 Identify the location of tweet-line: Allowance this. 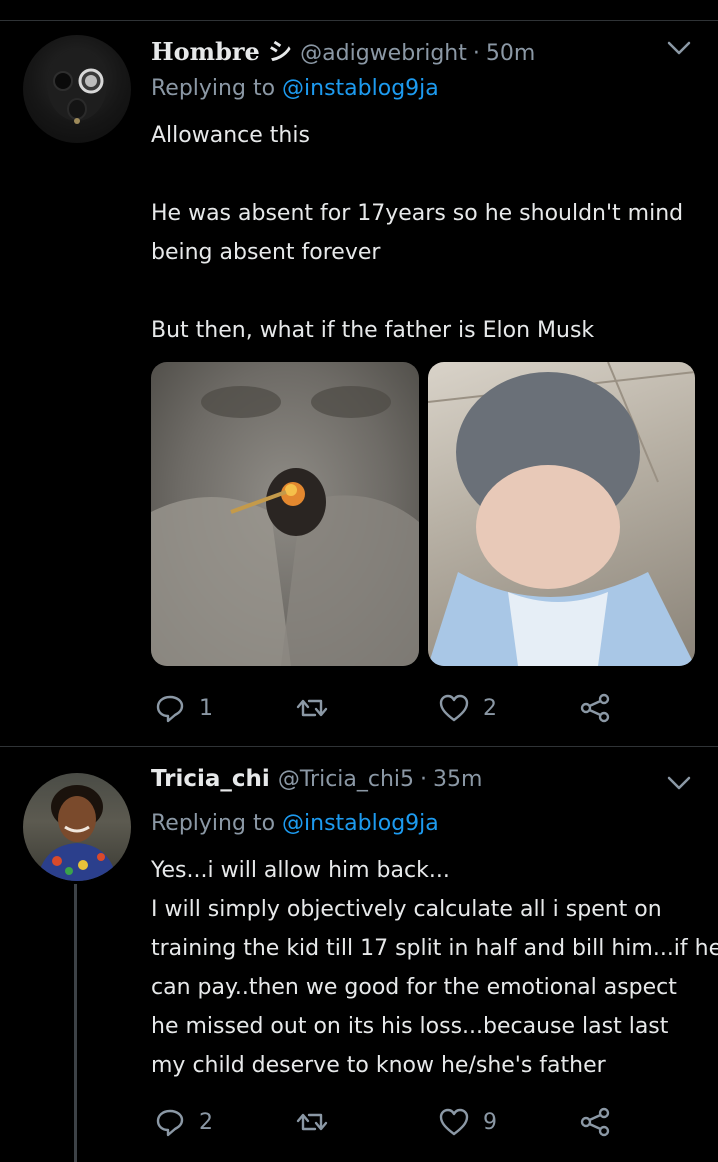
(230, 135).